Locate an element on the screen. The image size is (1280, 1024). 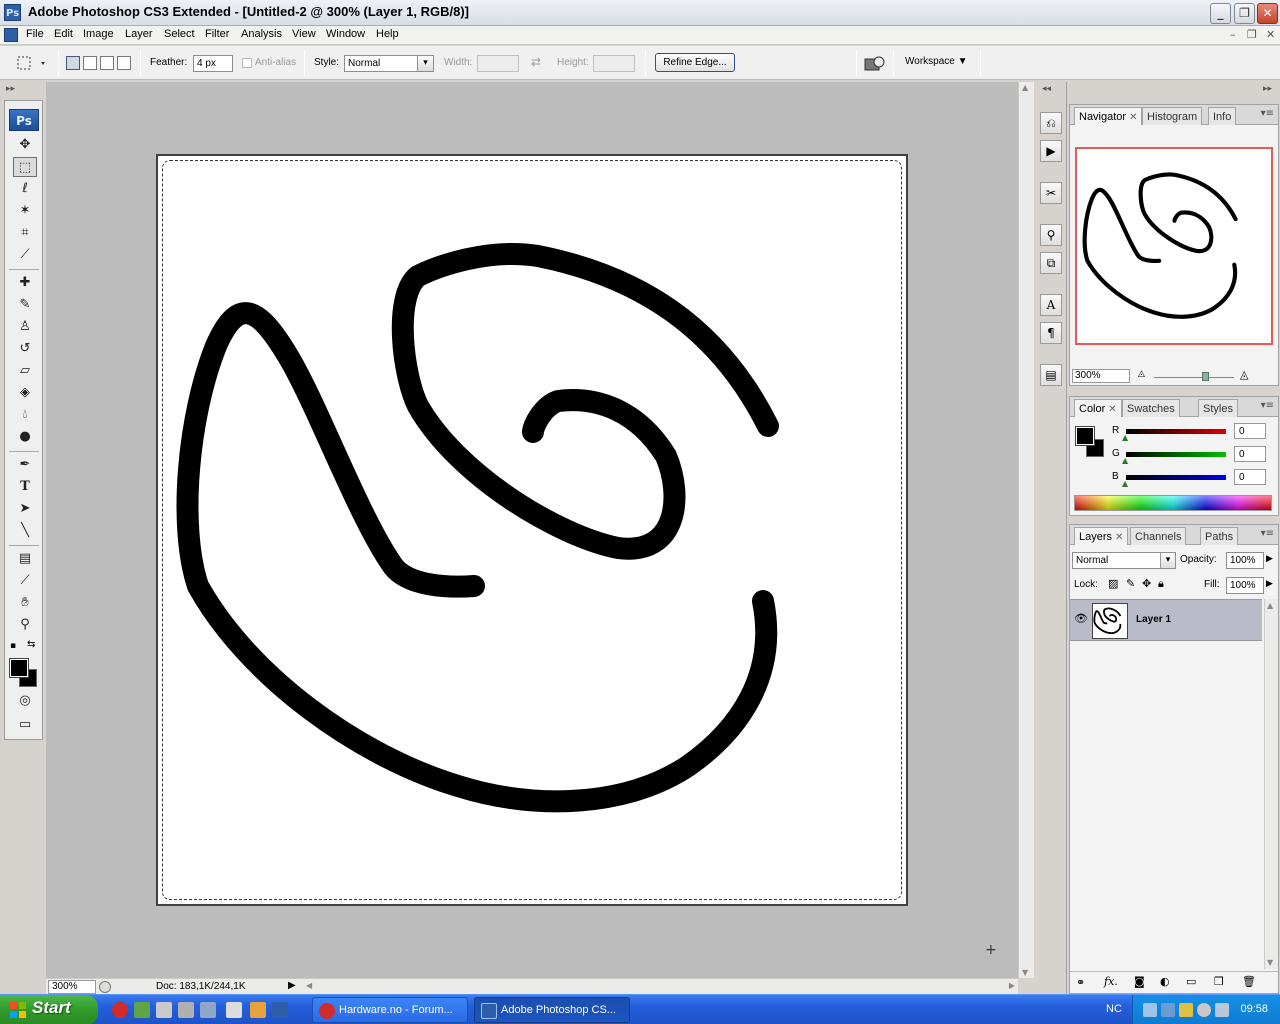
tab-paths: Paths is located at coordinates (1219, 536).